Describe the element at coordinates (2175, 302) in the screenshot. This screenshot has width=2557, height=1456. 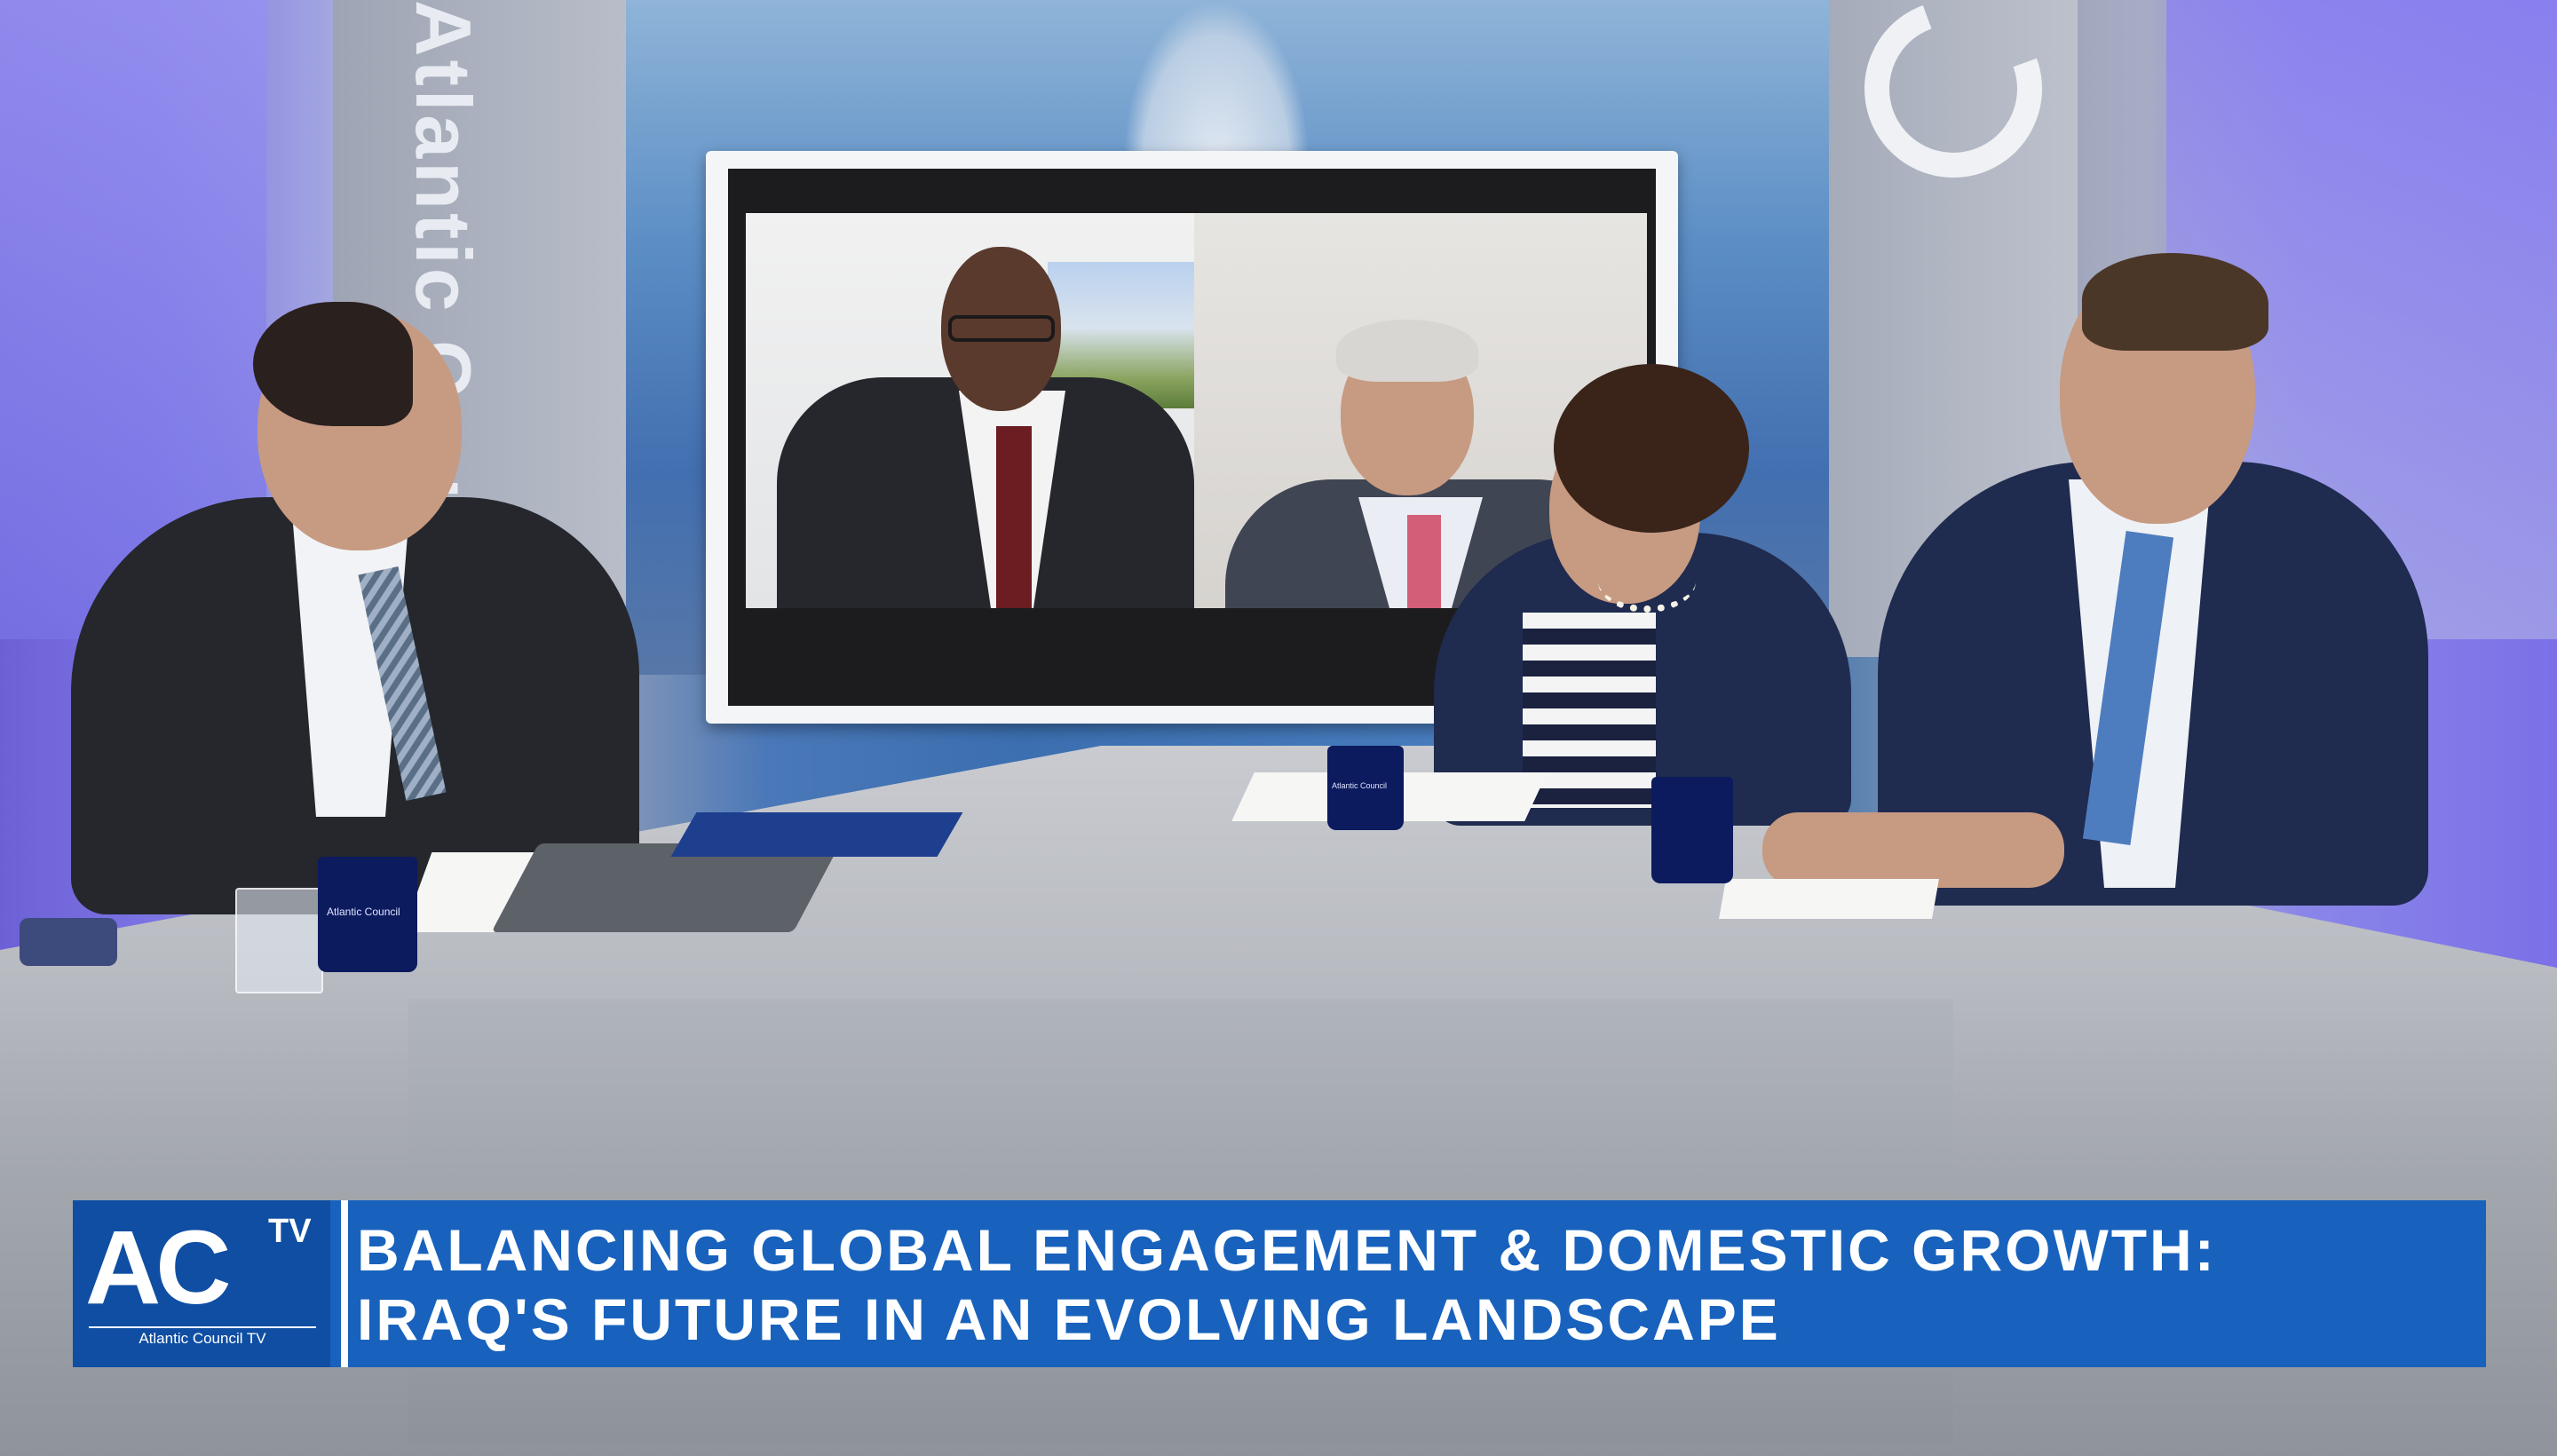
I see `panelist-man-hair` at that location.